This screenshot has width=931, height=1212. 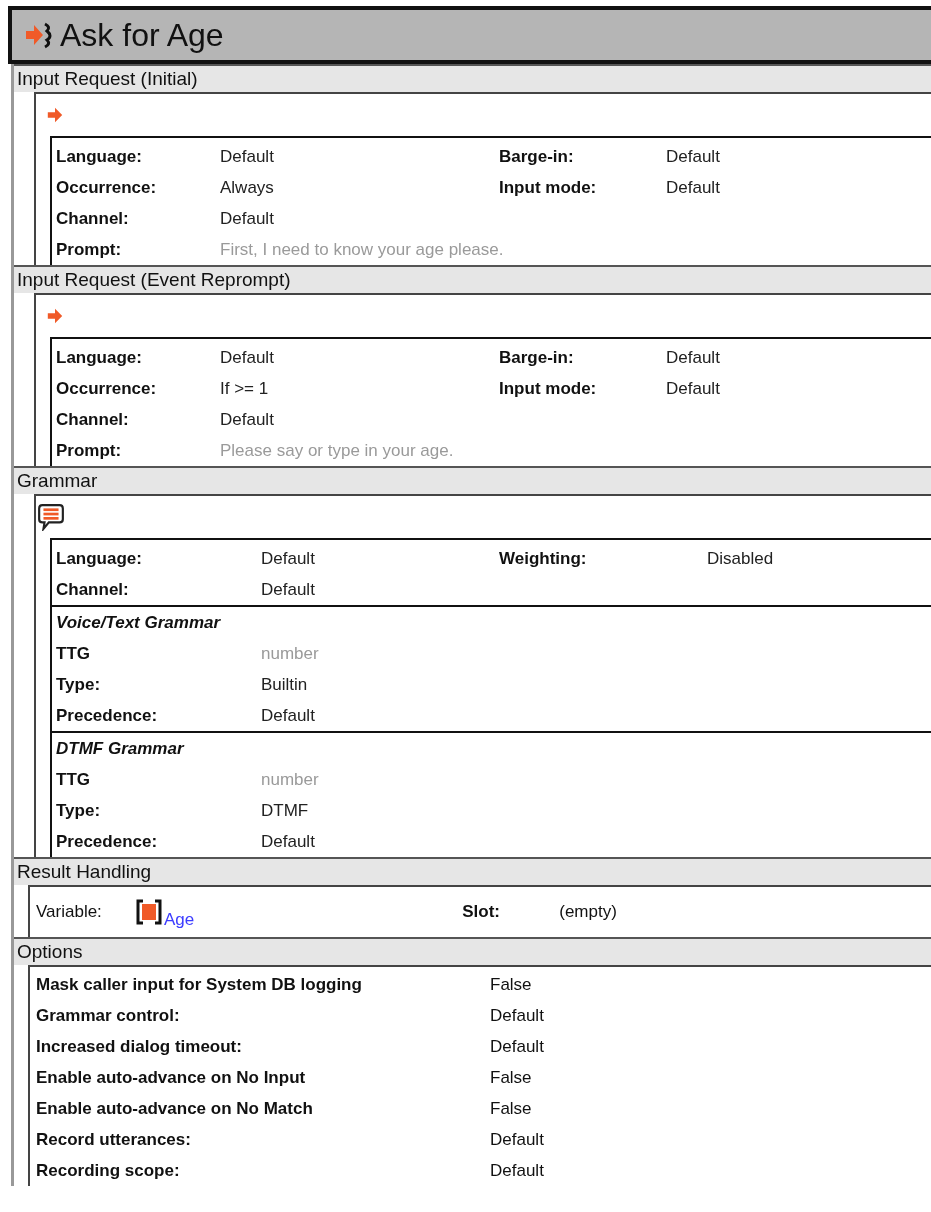 What do you see at coordinates (149, 912) in the screenshot?
I see `variable-icon` at bounding box center [149, 912].